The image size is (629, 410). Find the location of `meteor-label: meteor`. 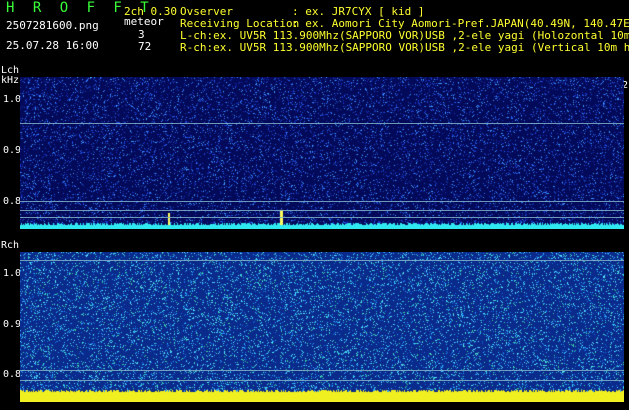

meteor-label: meteor is located at coordinates (144, 21).